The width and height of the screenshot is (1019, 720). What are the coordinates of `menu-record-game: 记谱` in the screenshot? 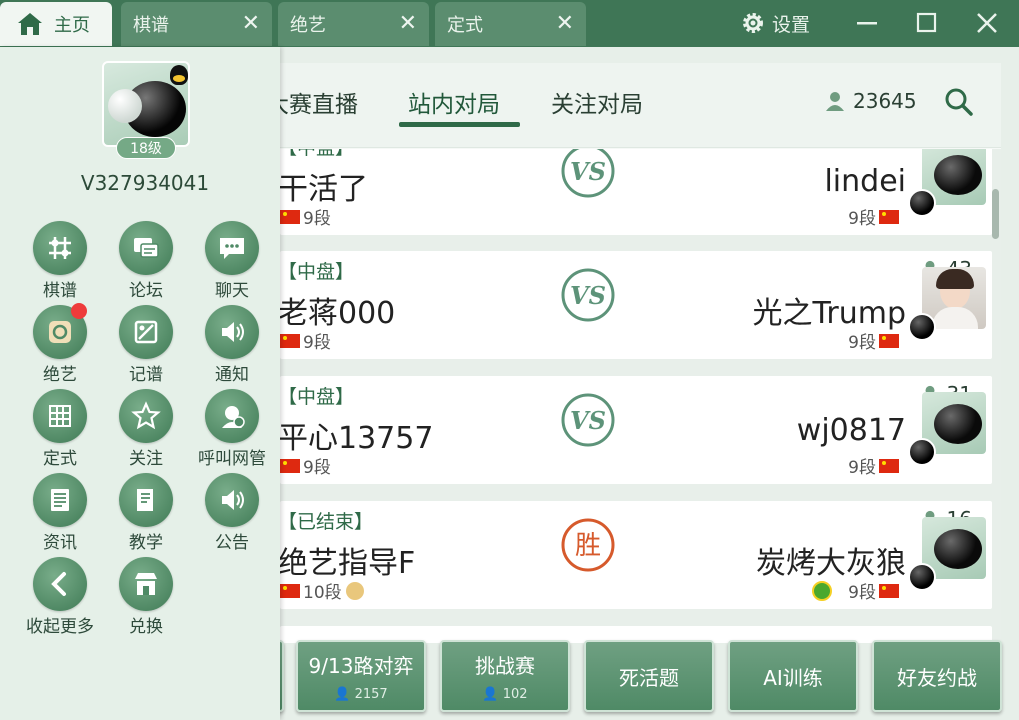 It's located at (146, 345).